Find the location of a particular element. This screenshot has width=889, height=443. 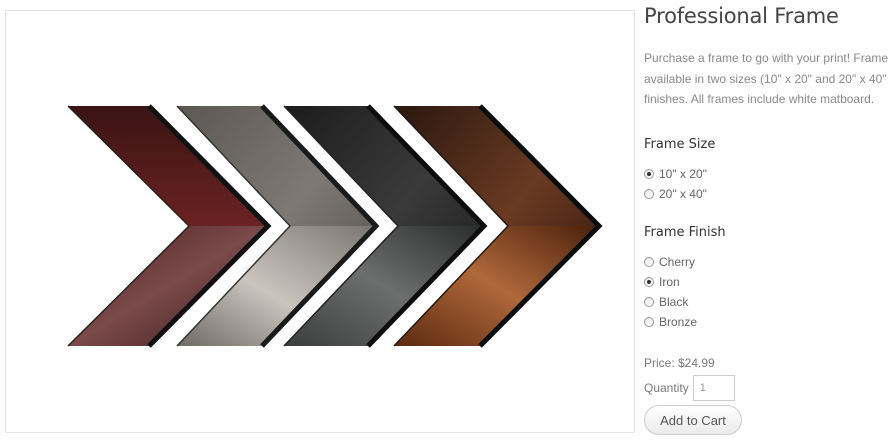

frame-size-option-20x40: 20" x 40" is located at coordinates (675, 194).